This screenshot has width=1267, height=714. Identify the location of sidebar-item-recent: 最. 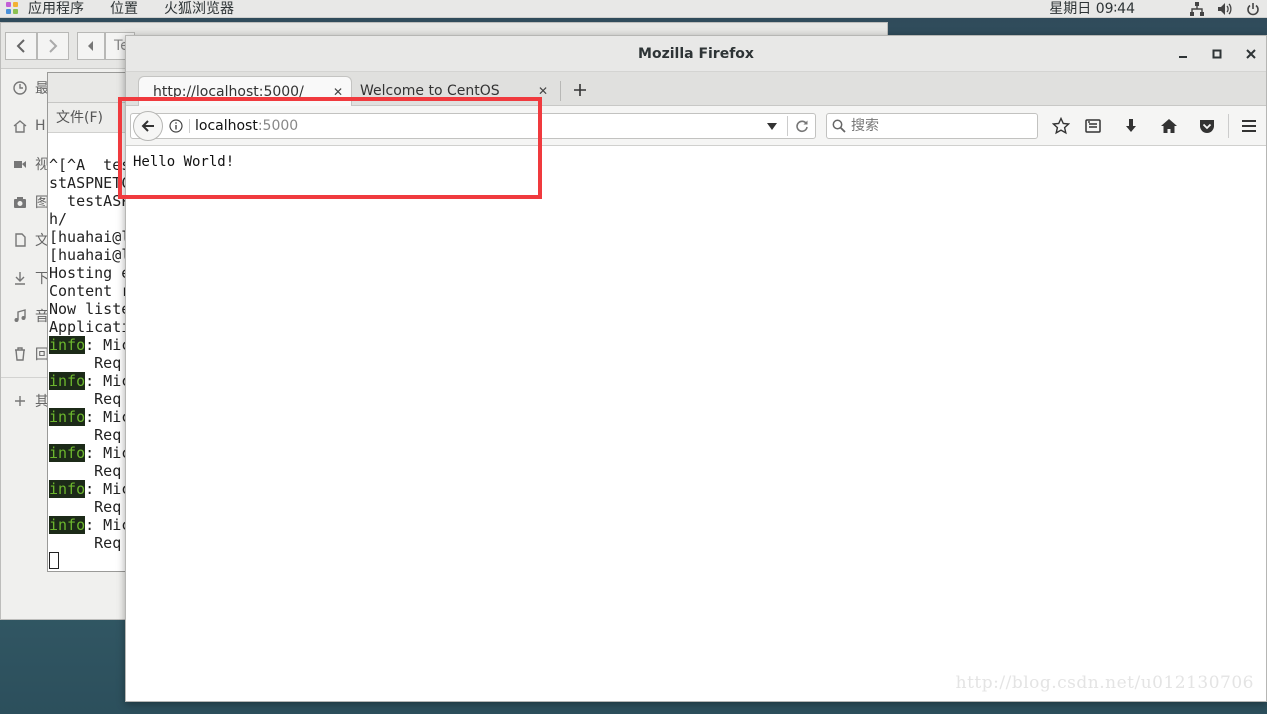
(25, 88).